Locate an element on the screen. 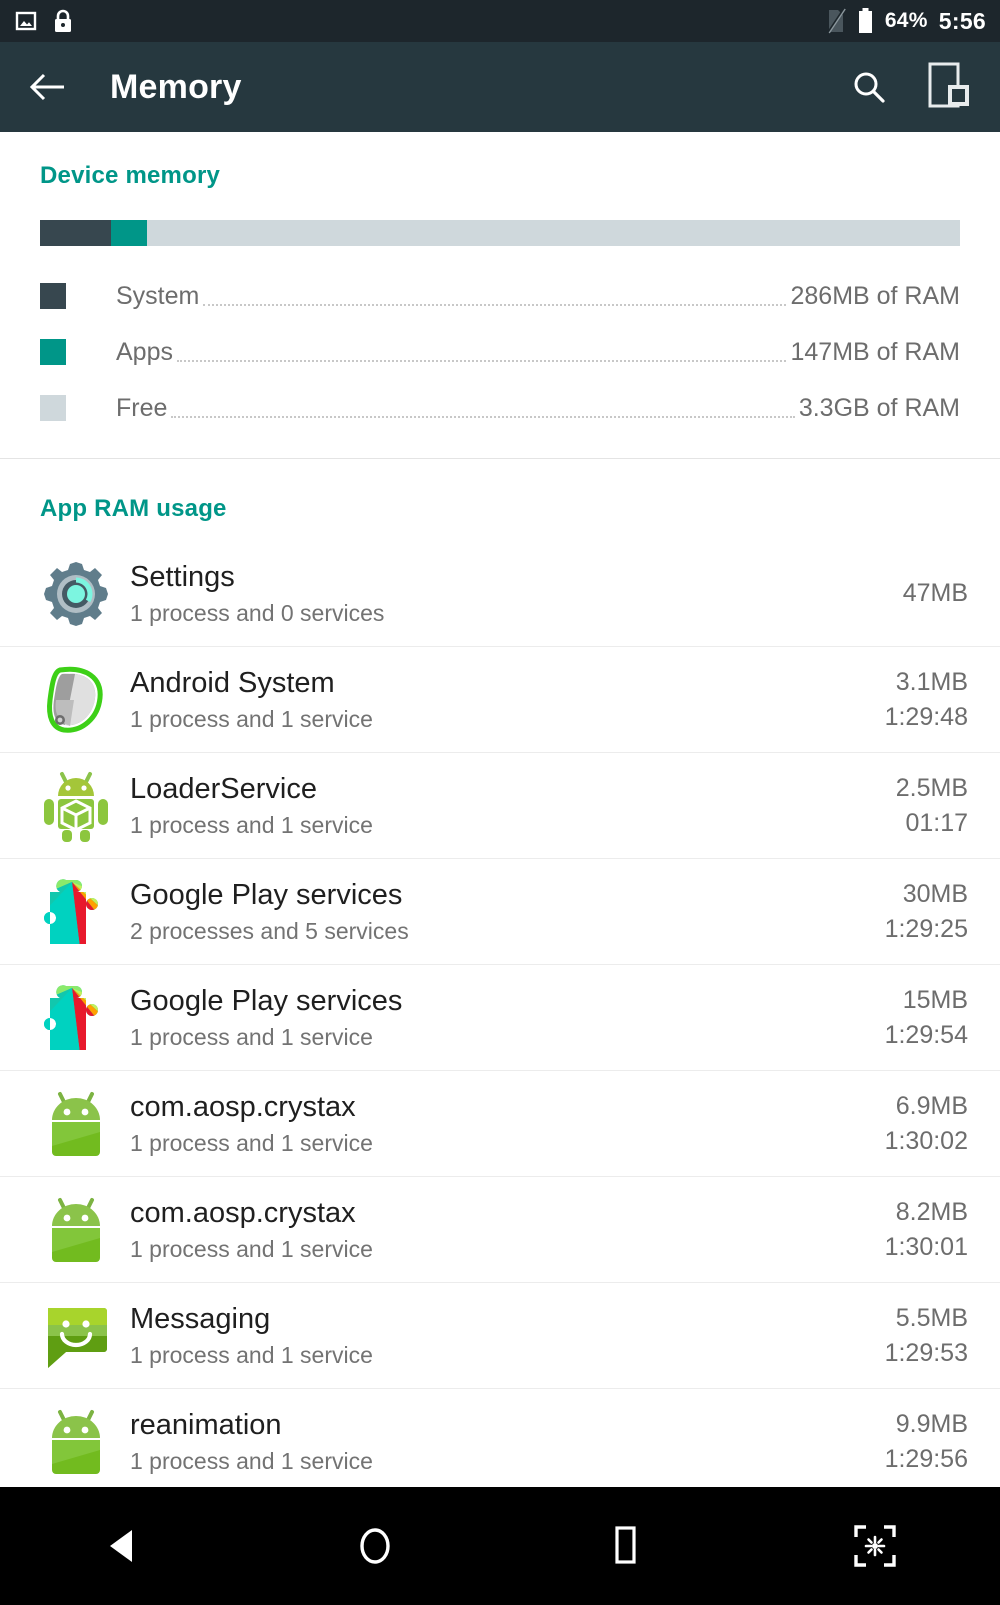 The height and width of the screenshot is (1605, 1000). system-navigation-bar is located at coordinates (500, 1546).